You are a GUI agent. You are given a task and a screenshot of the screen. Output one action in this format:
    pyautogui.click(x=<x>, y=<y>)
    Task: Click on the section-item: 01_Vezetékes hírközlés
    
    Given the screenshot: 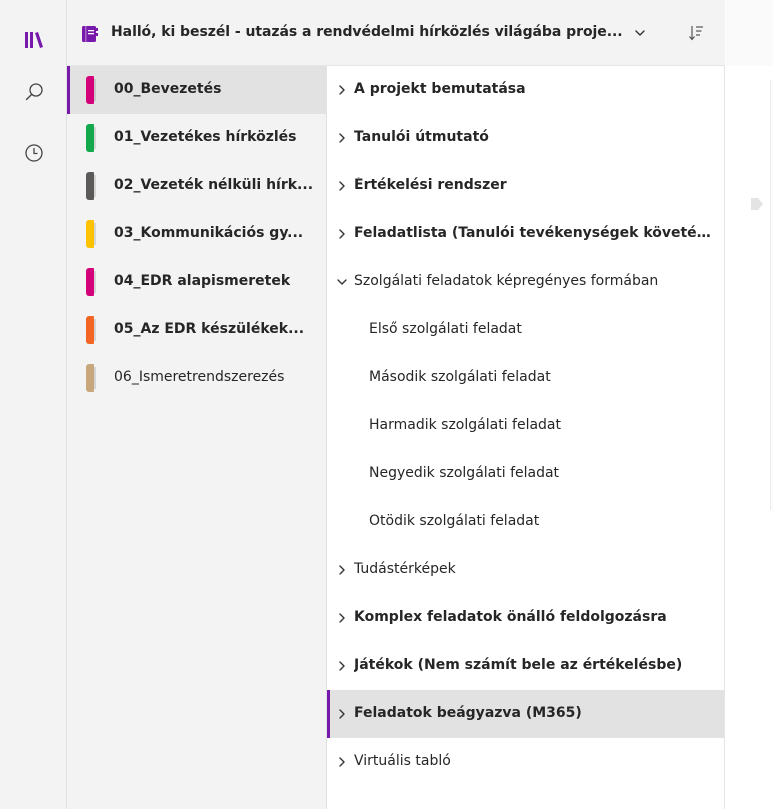 What is the action you would take?
    pyautogui.click(x=197, y=138)
    